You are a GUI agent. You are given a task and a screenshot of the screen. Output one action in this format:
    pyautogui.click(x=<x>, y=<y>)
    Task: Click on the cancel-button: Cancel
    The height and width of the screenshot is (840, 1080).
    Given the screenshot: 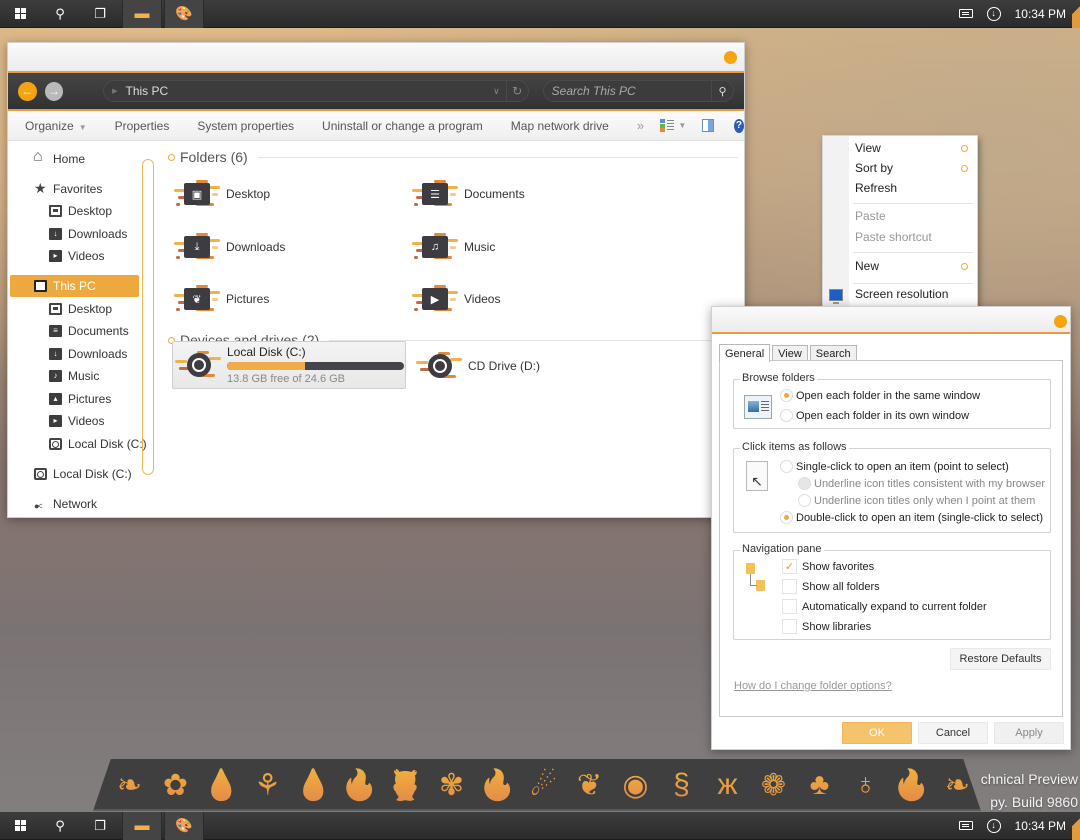 What is the action you would take?
    pyautogui.click(x=953, y=733)
    